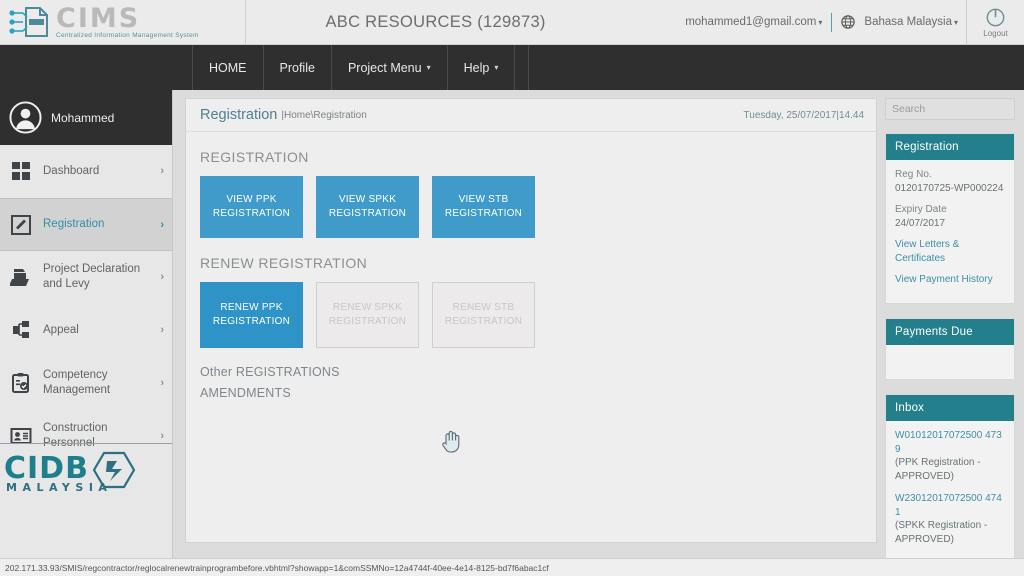 The height and width of the screenshot is (576, 1024). I want to click on account-email-menu: mohammed1@gmail.com ▾, so click(753, 22).